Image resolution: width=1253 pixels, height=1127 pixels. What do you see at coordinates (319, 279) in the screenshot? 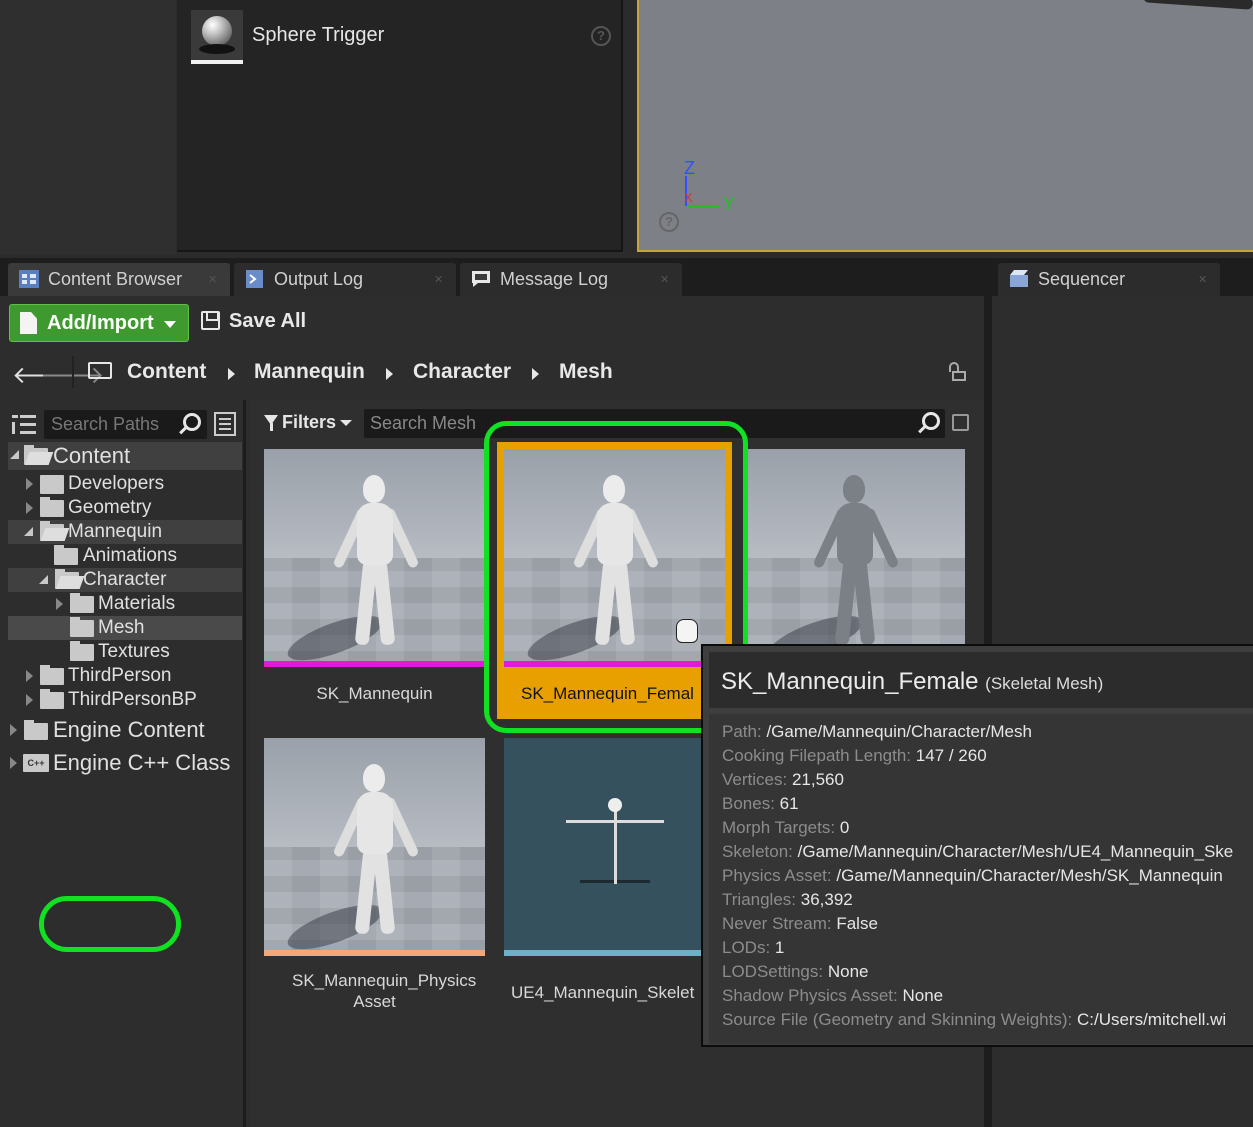
I see `tab-label: Output Log` at bounding box center [319, 279].